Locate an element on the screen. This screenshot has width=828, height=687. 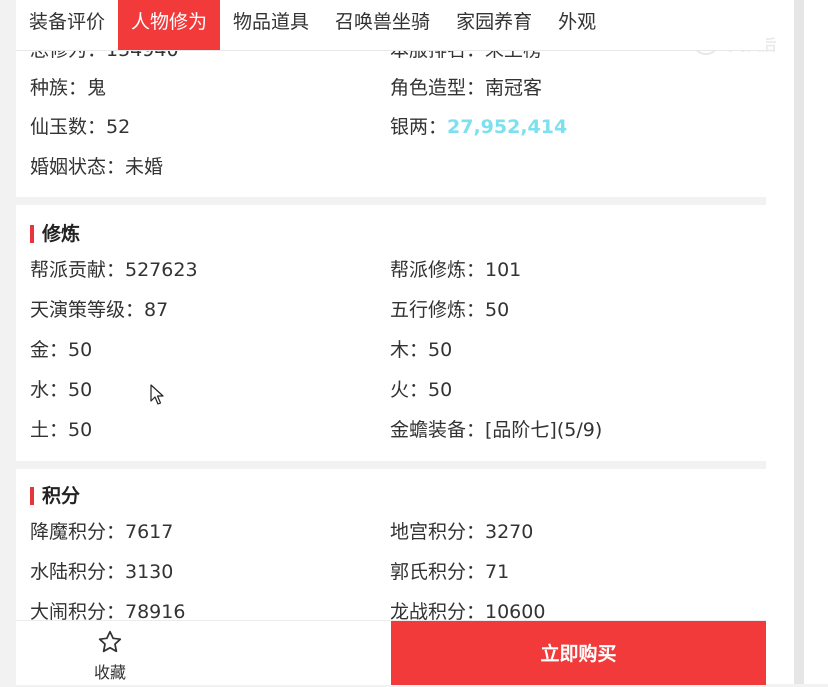
palace-points: 地宫积分：3270 is located at coordinates (462, 532).